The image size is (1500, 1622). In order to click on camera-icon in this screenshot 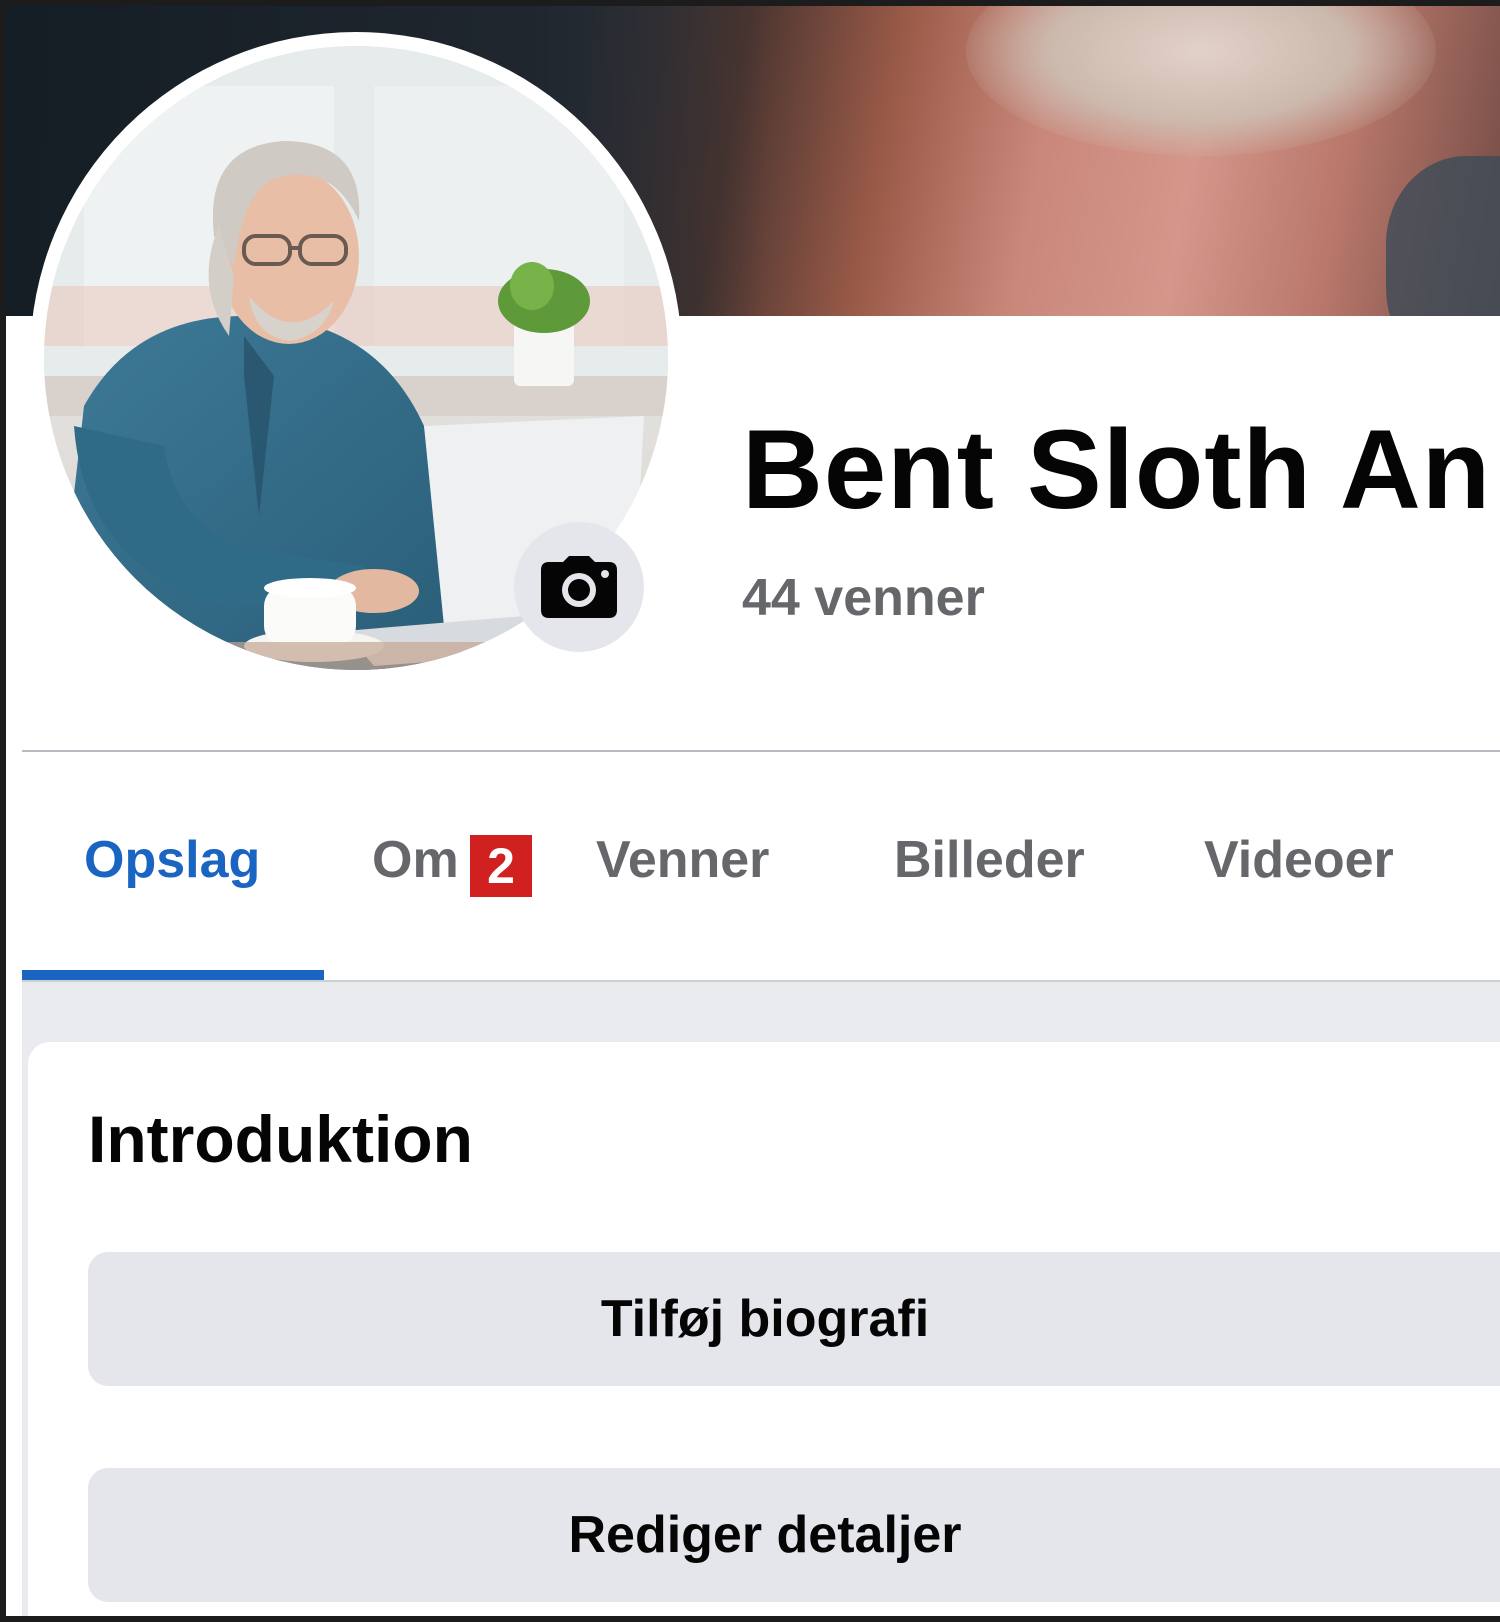, I will do `click(579, 587)`.